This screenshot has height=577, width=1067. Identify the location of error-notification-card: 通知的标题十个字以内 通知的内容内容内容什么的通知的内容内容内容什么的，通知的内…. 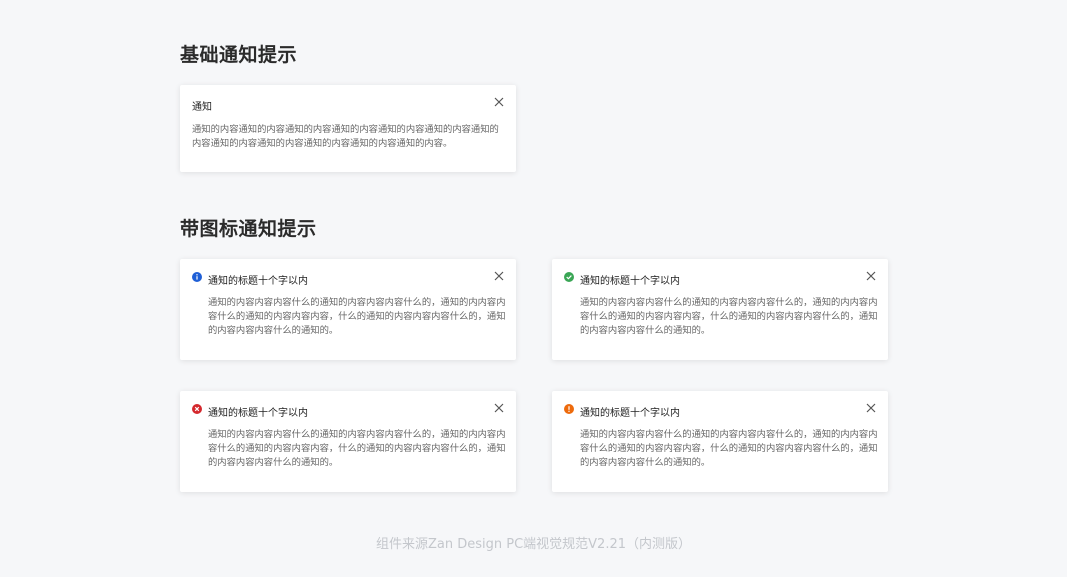
(348, 441).